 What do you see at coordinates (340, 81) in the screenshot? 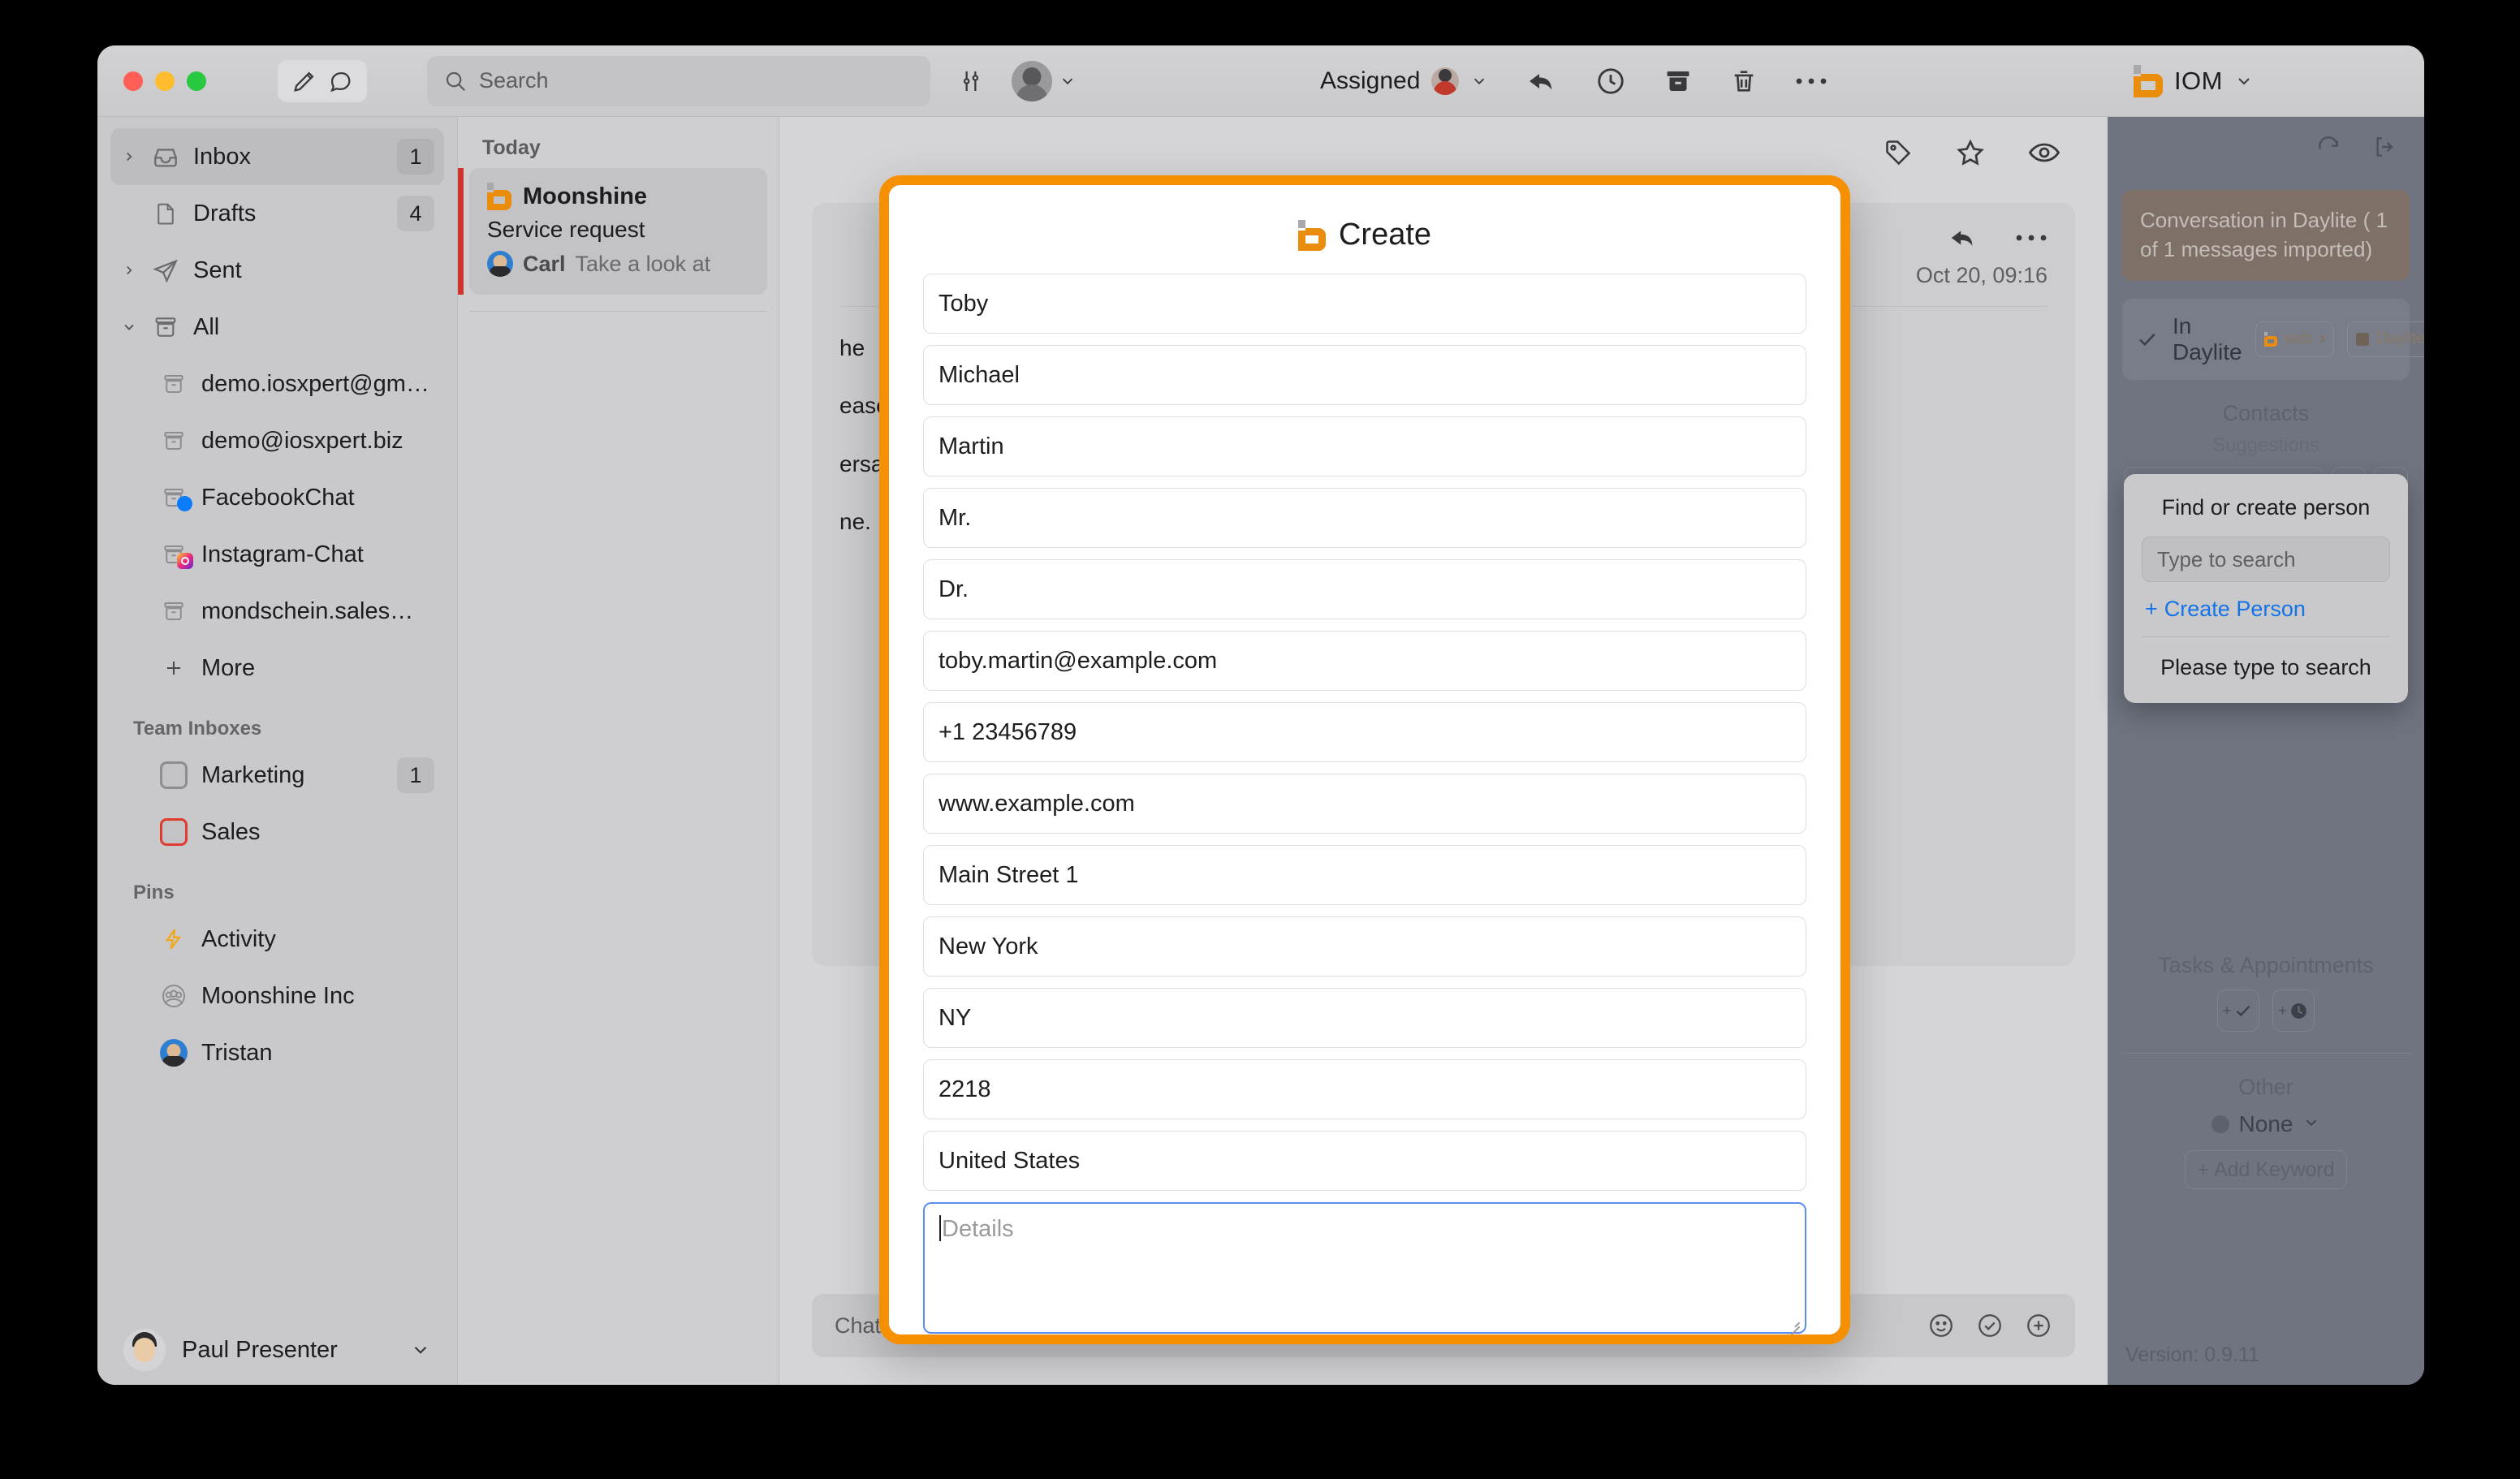
I see `speech-bubble-icon` at bounding box center [340, 81].